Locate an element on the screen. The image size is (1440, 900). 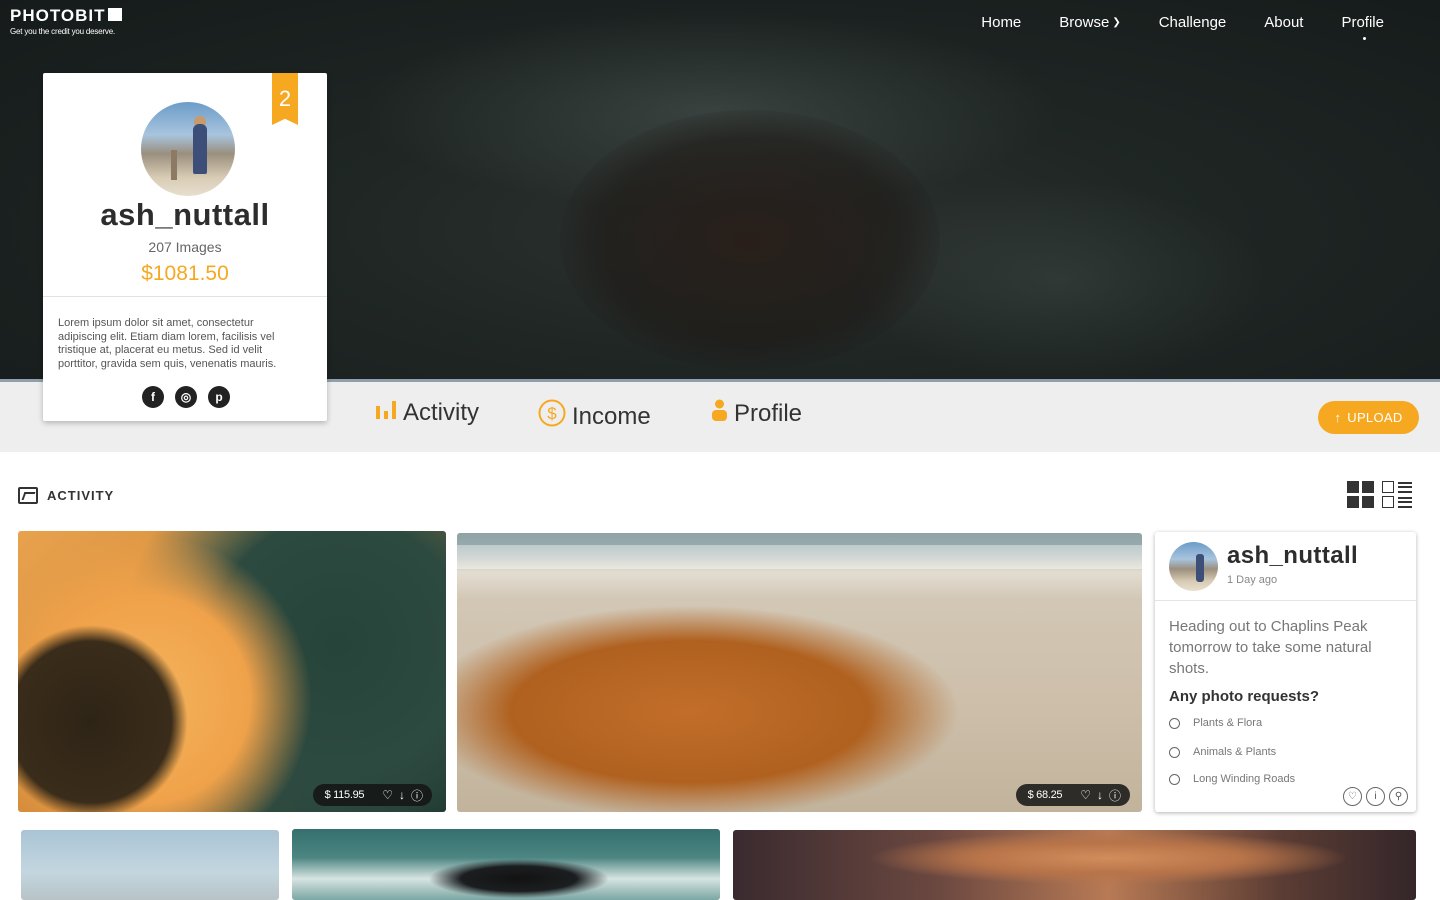
post-timestamp: 1 Day ago is located at coordinates (1252, 580).